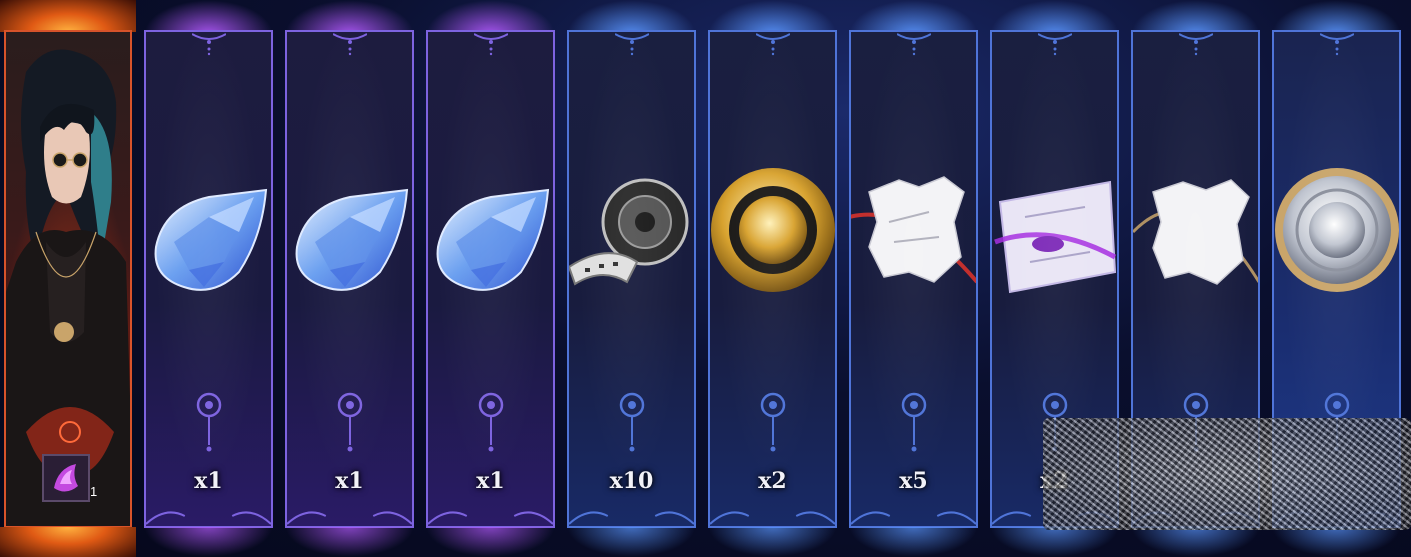 The width and height of the screenshot is (1411, 557). What do you see at coordinates (1227, 474) in the screenshot?
I see `noise-overlay` at bounding box center [1227, 474].